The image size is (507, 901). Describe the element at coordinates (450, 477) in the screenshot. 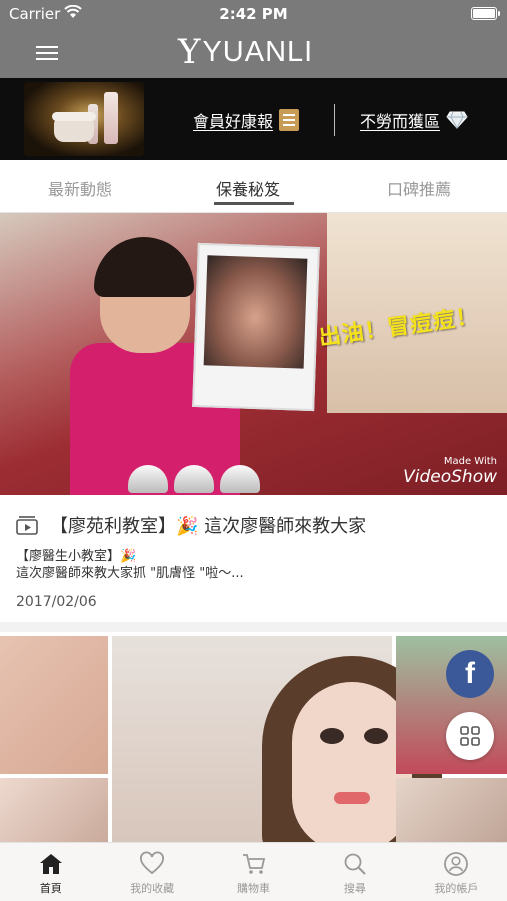

I see `watermark-big: VideoShow` at that location.